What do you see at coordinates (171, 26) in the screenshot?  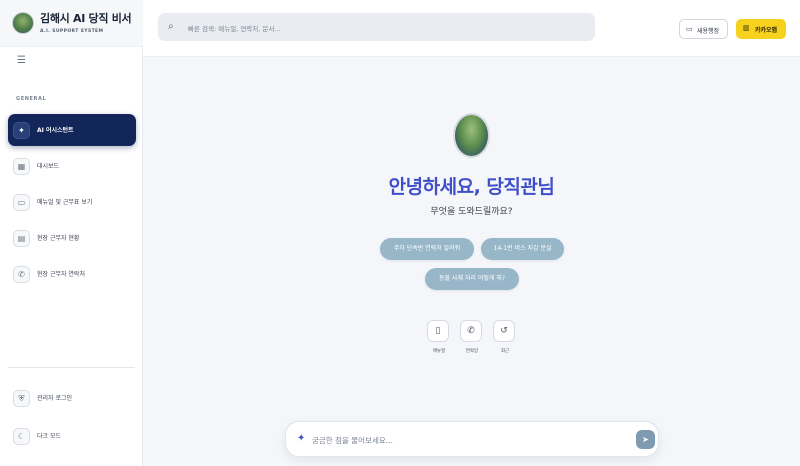 I see `search-icon: ⌕` at bounding box center [171, 26].